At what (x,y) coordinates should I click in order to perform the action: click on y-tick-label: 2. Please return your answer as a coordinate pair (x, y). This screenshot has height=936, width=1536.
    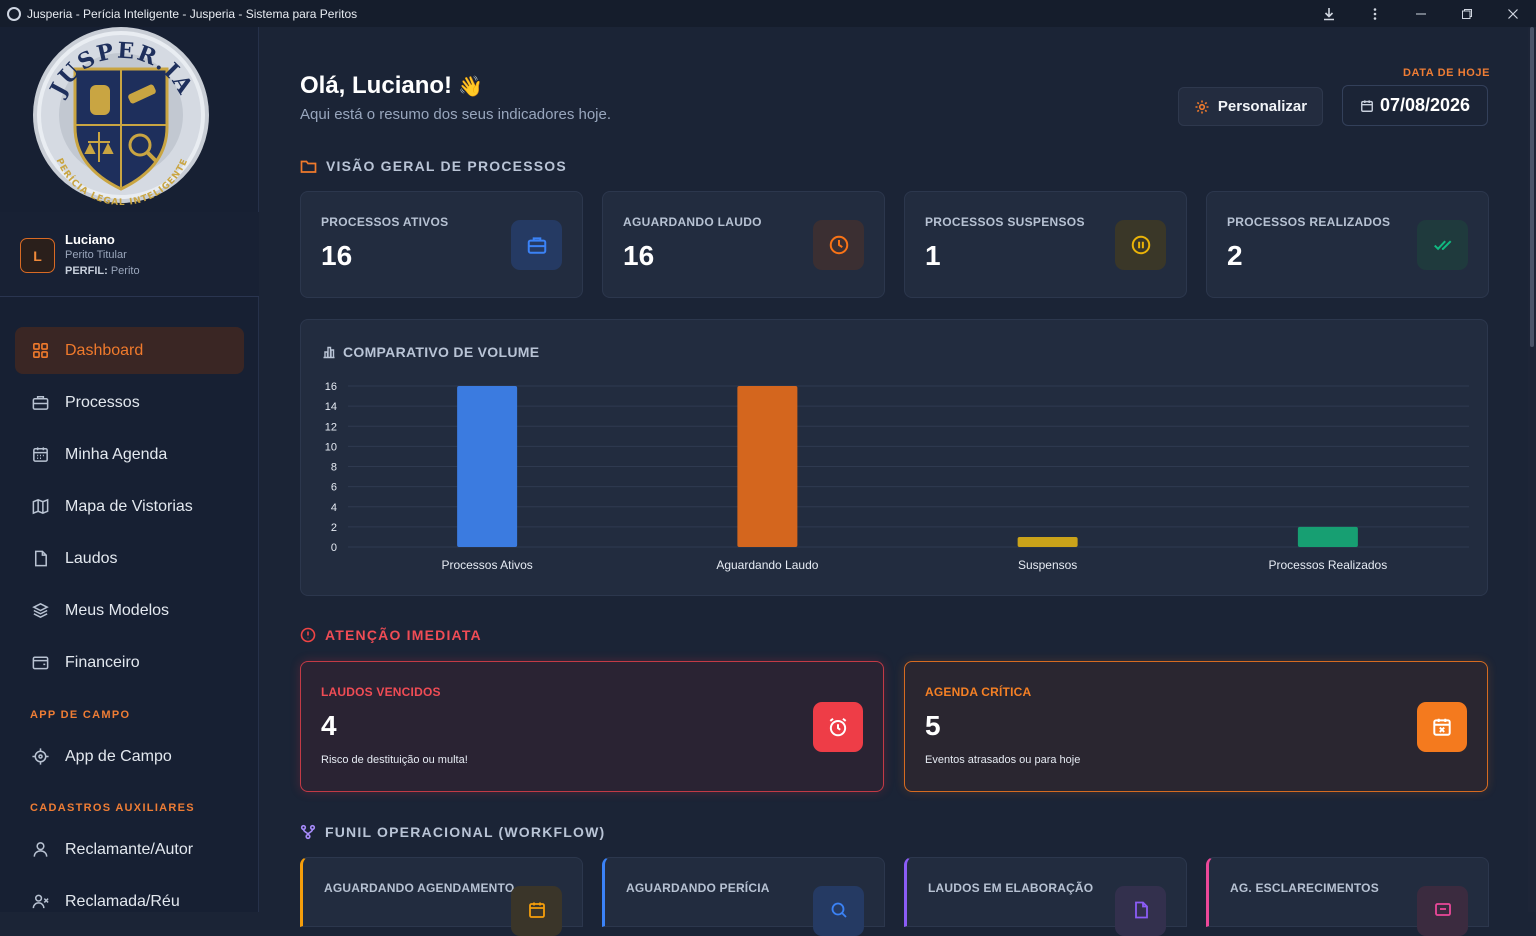
    Looking at the image, I should click on (334, 528).